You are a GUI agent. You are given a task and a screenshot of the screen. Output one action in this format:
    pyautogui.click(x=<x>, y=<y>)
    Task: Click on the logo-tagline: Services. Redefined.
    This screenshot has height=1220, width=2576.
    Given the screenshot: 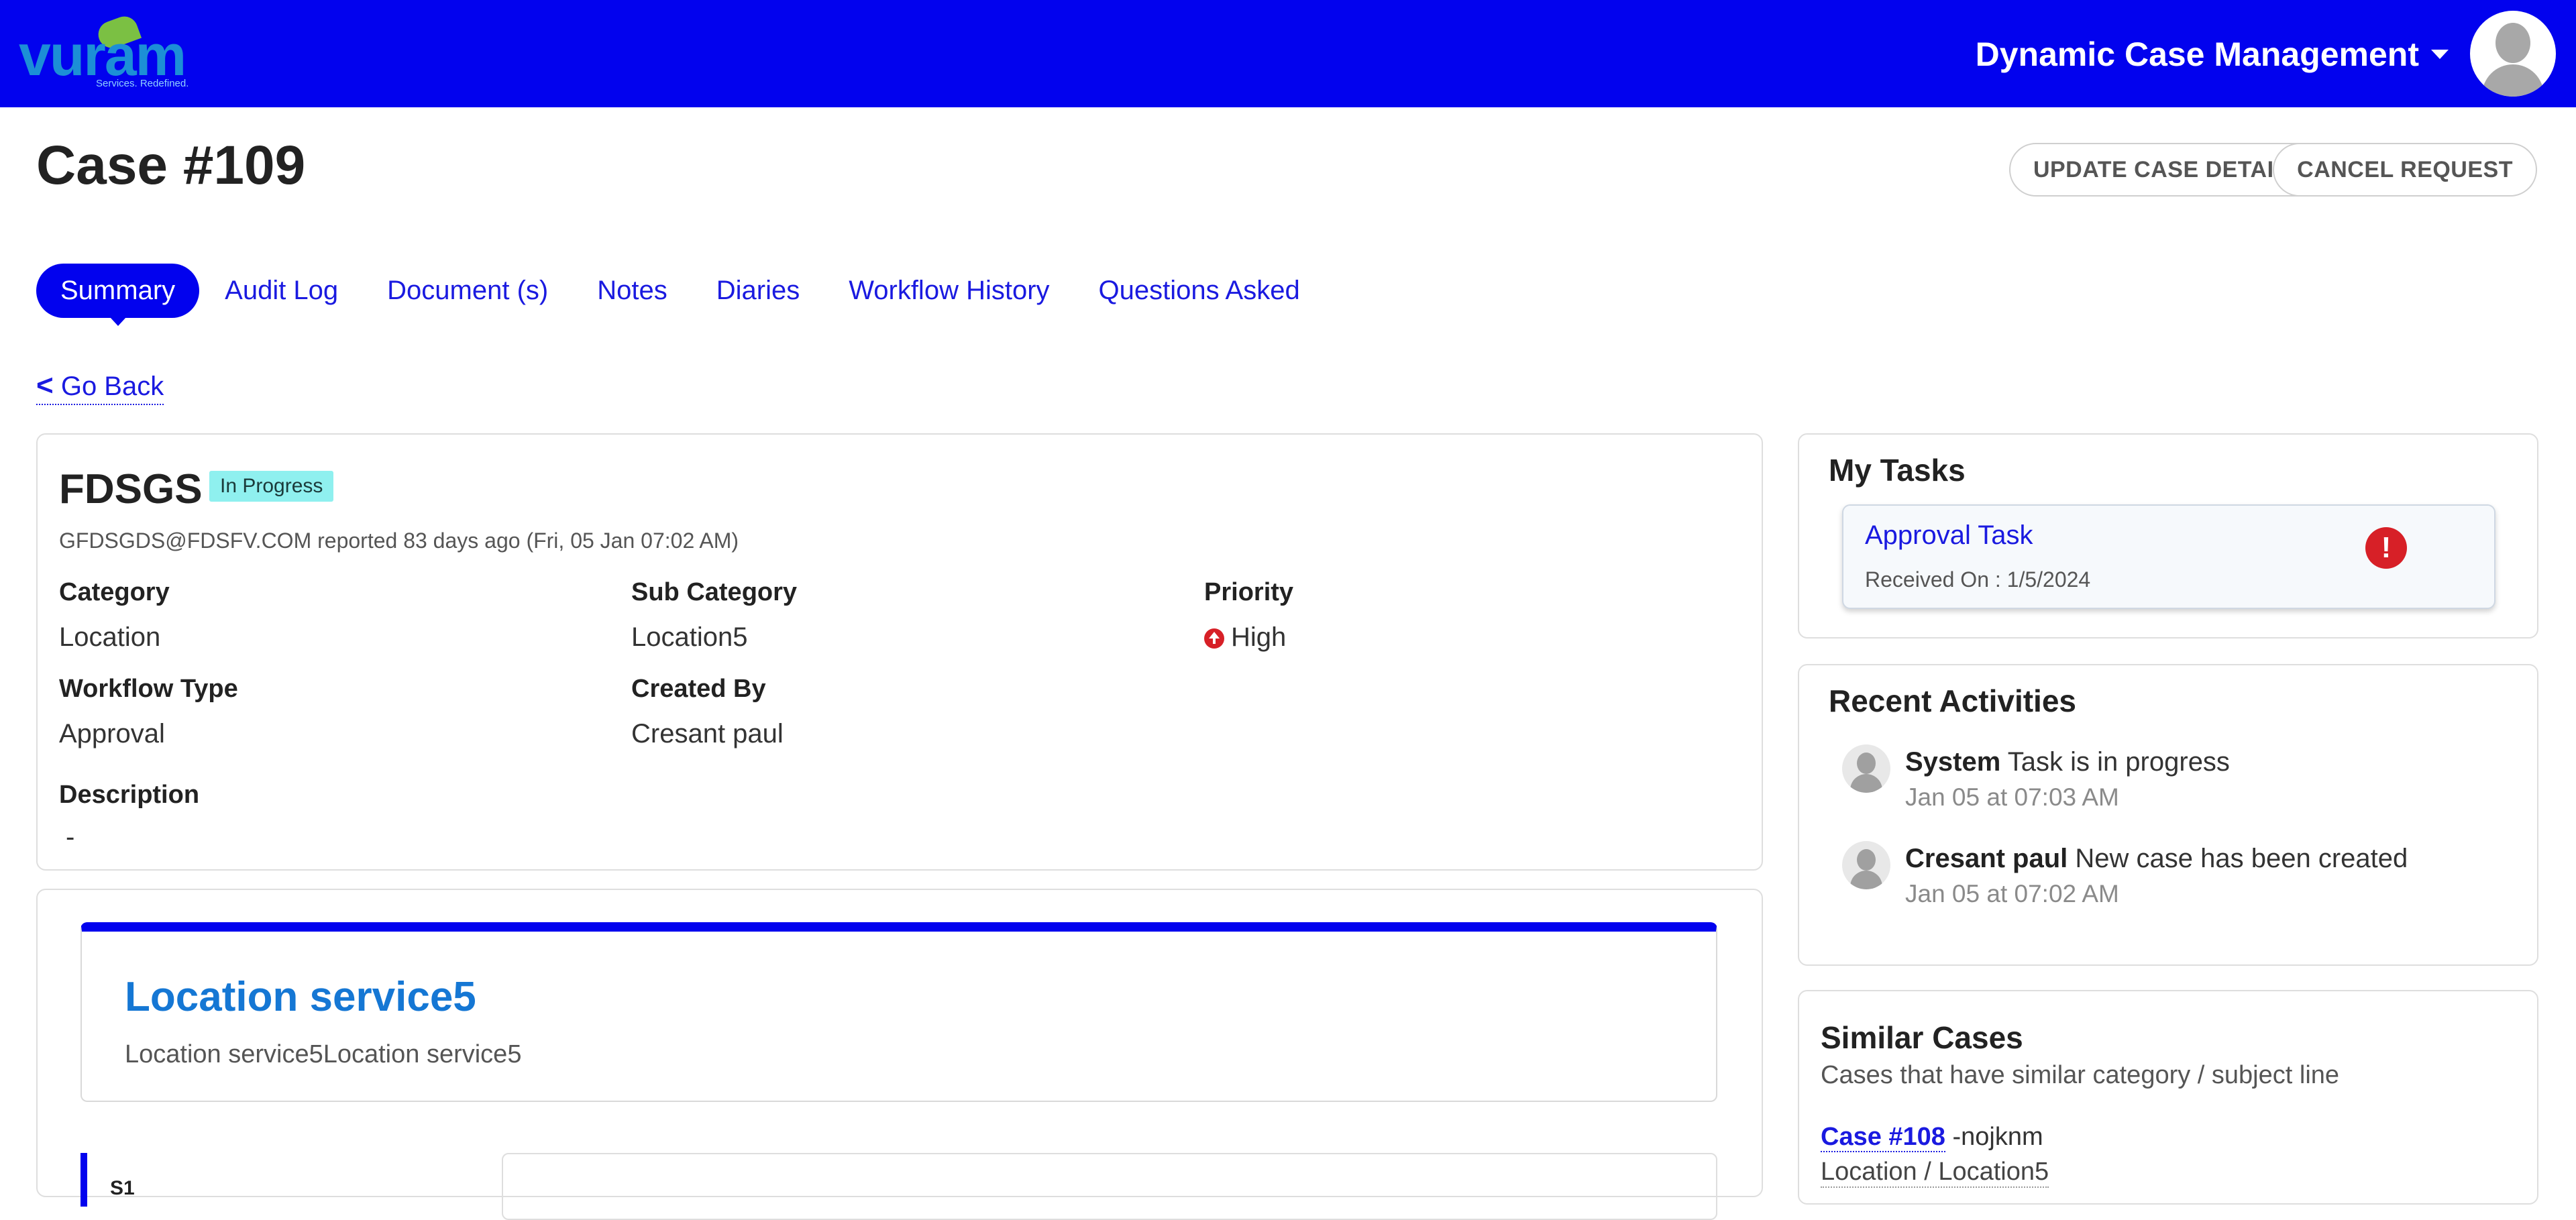 What is the action you would take?
    pyautogui.click(x=142, y=83)
    